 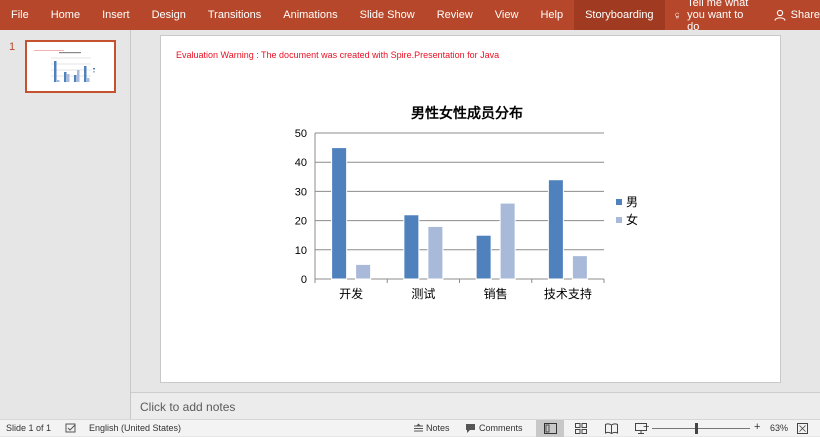 What do you see at coordinates (641, 428) in the screenshot?
I see `slideshow-button` at bounding box center [641, 428].